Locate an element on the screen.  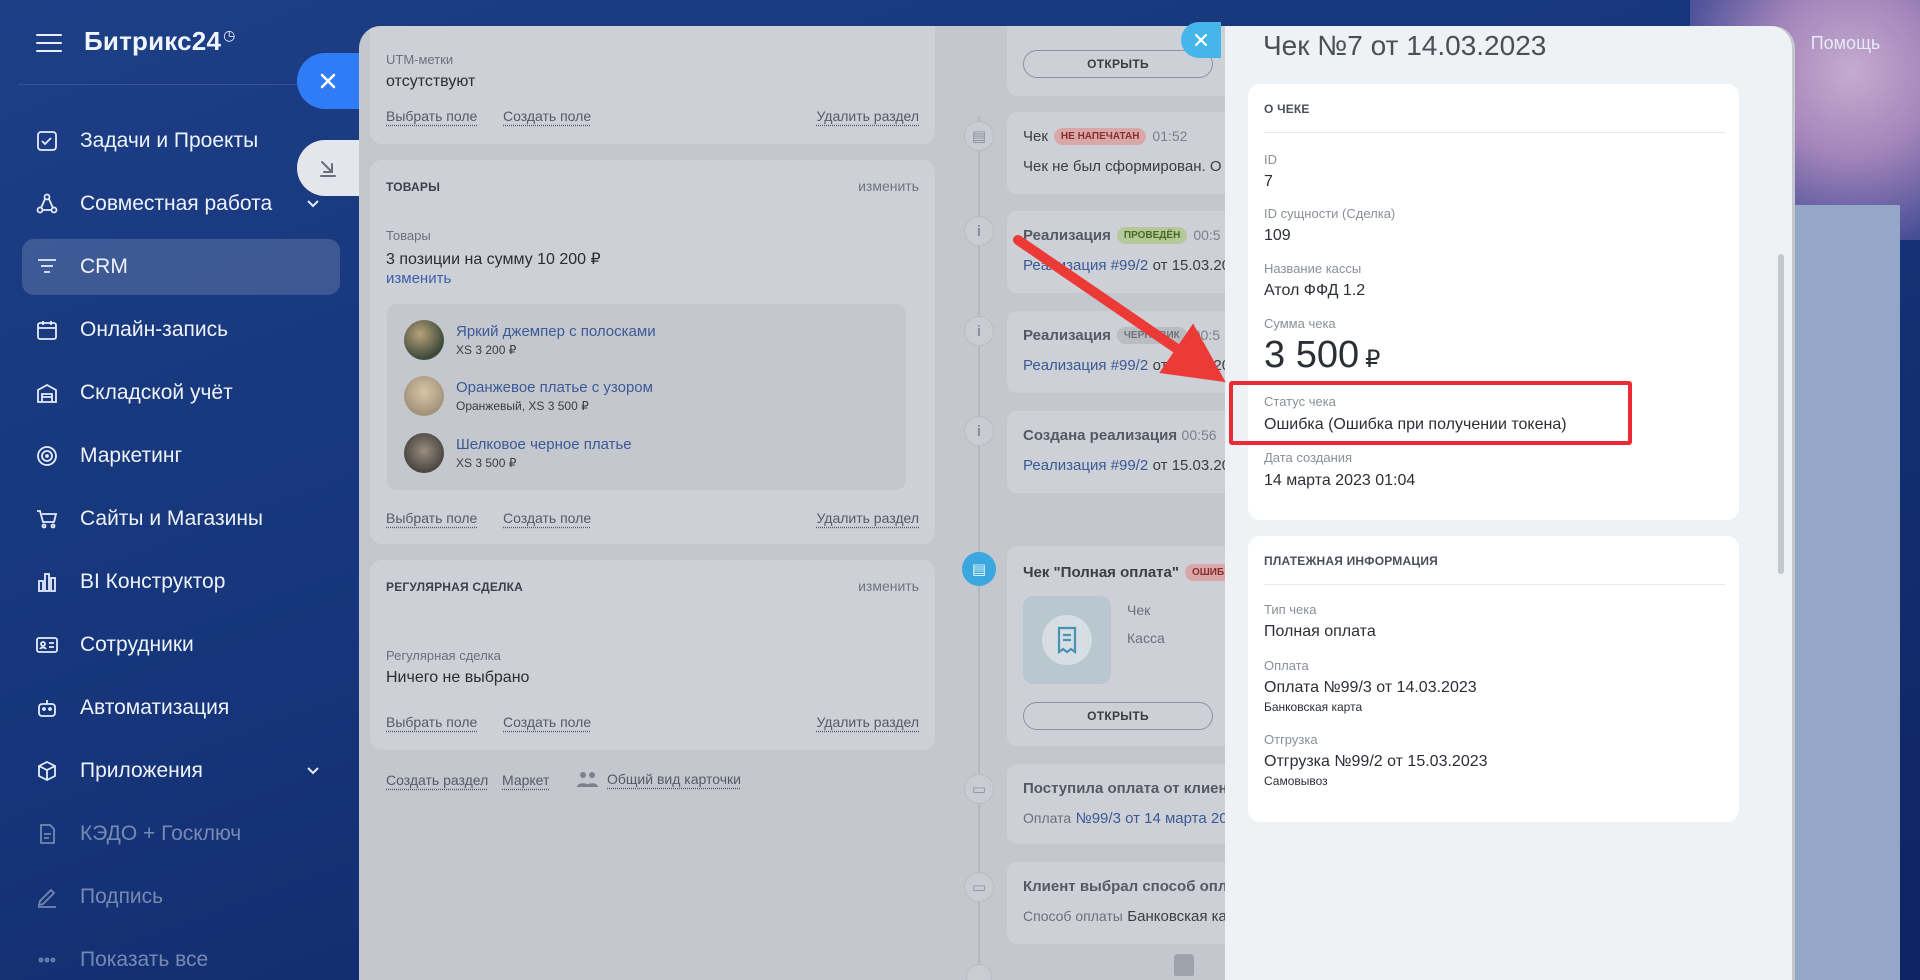
sidebar-item-bi: BI Конструктор is located at coordinates (181, 582).